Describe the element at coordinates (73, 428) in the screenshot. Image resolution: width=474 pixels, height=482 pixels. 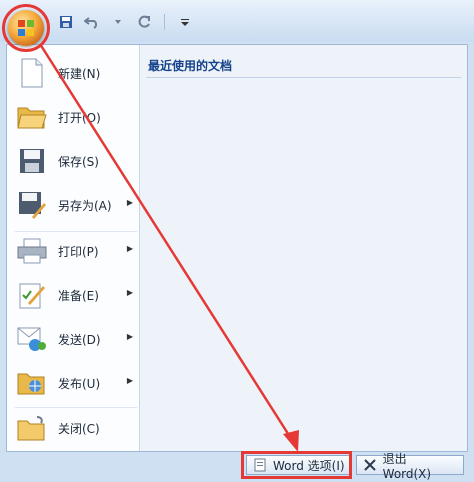
I see `menu-item-close: 关闭(C)` at that location.